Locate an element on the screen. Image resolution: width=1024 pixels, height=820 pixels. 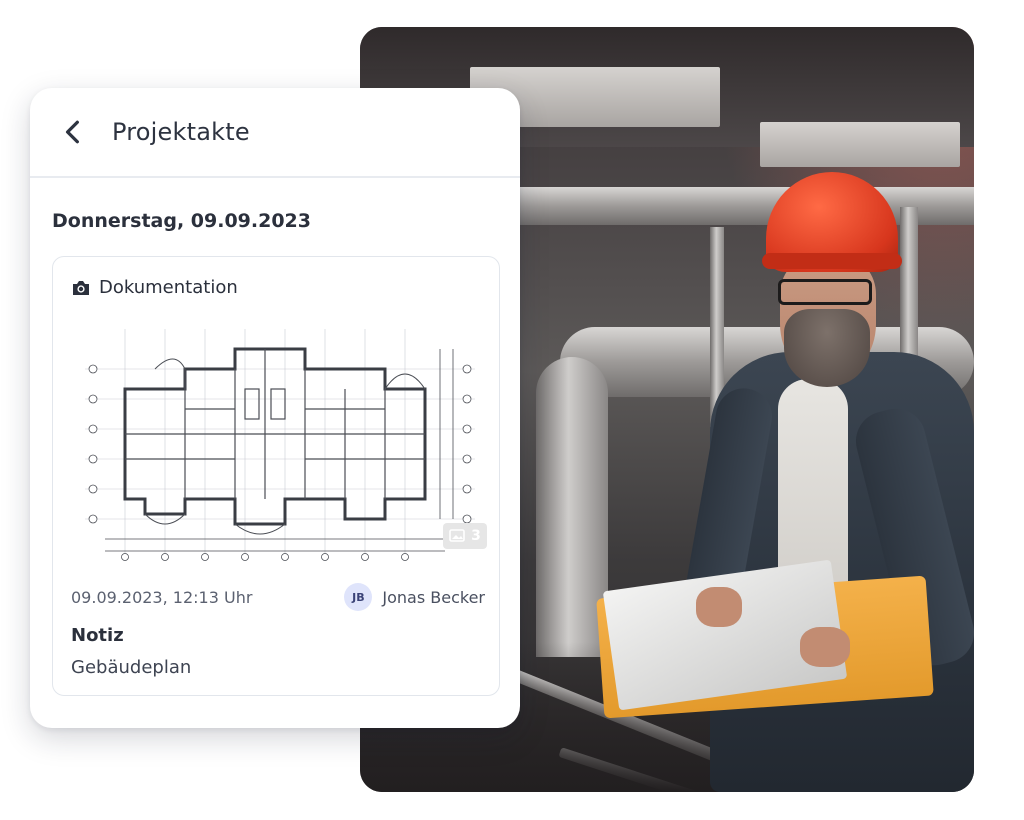
worker-glasses is located at coordinates (825, 292).